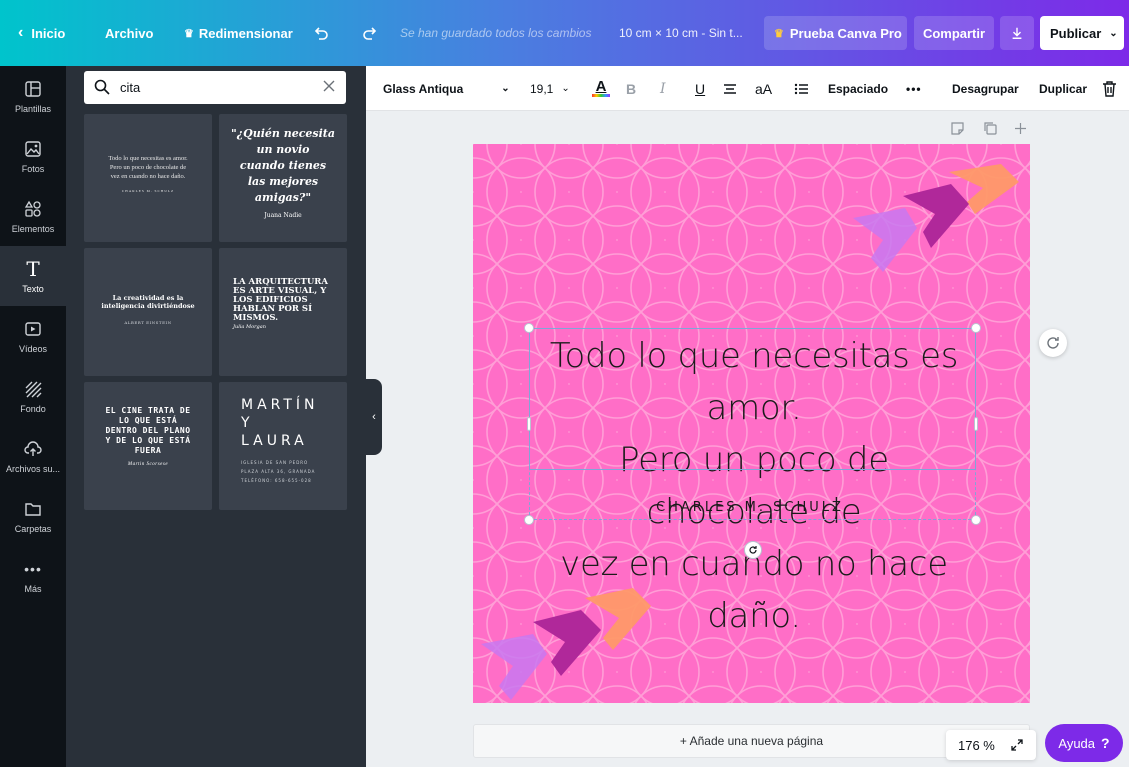 Image resolution: width=1129 pixels, height=767 pixels. What do you see at coordinates (148, 167) in the screenshot?
I see `tile-line: Pero un poco de chocolate de` at bounding box center [148, 167].